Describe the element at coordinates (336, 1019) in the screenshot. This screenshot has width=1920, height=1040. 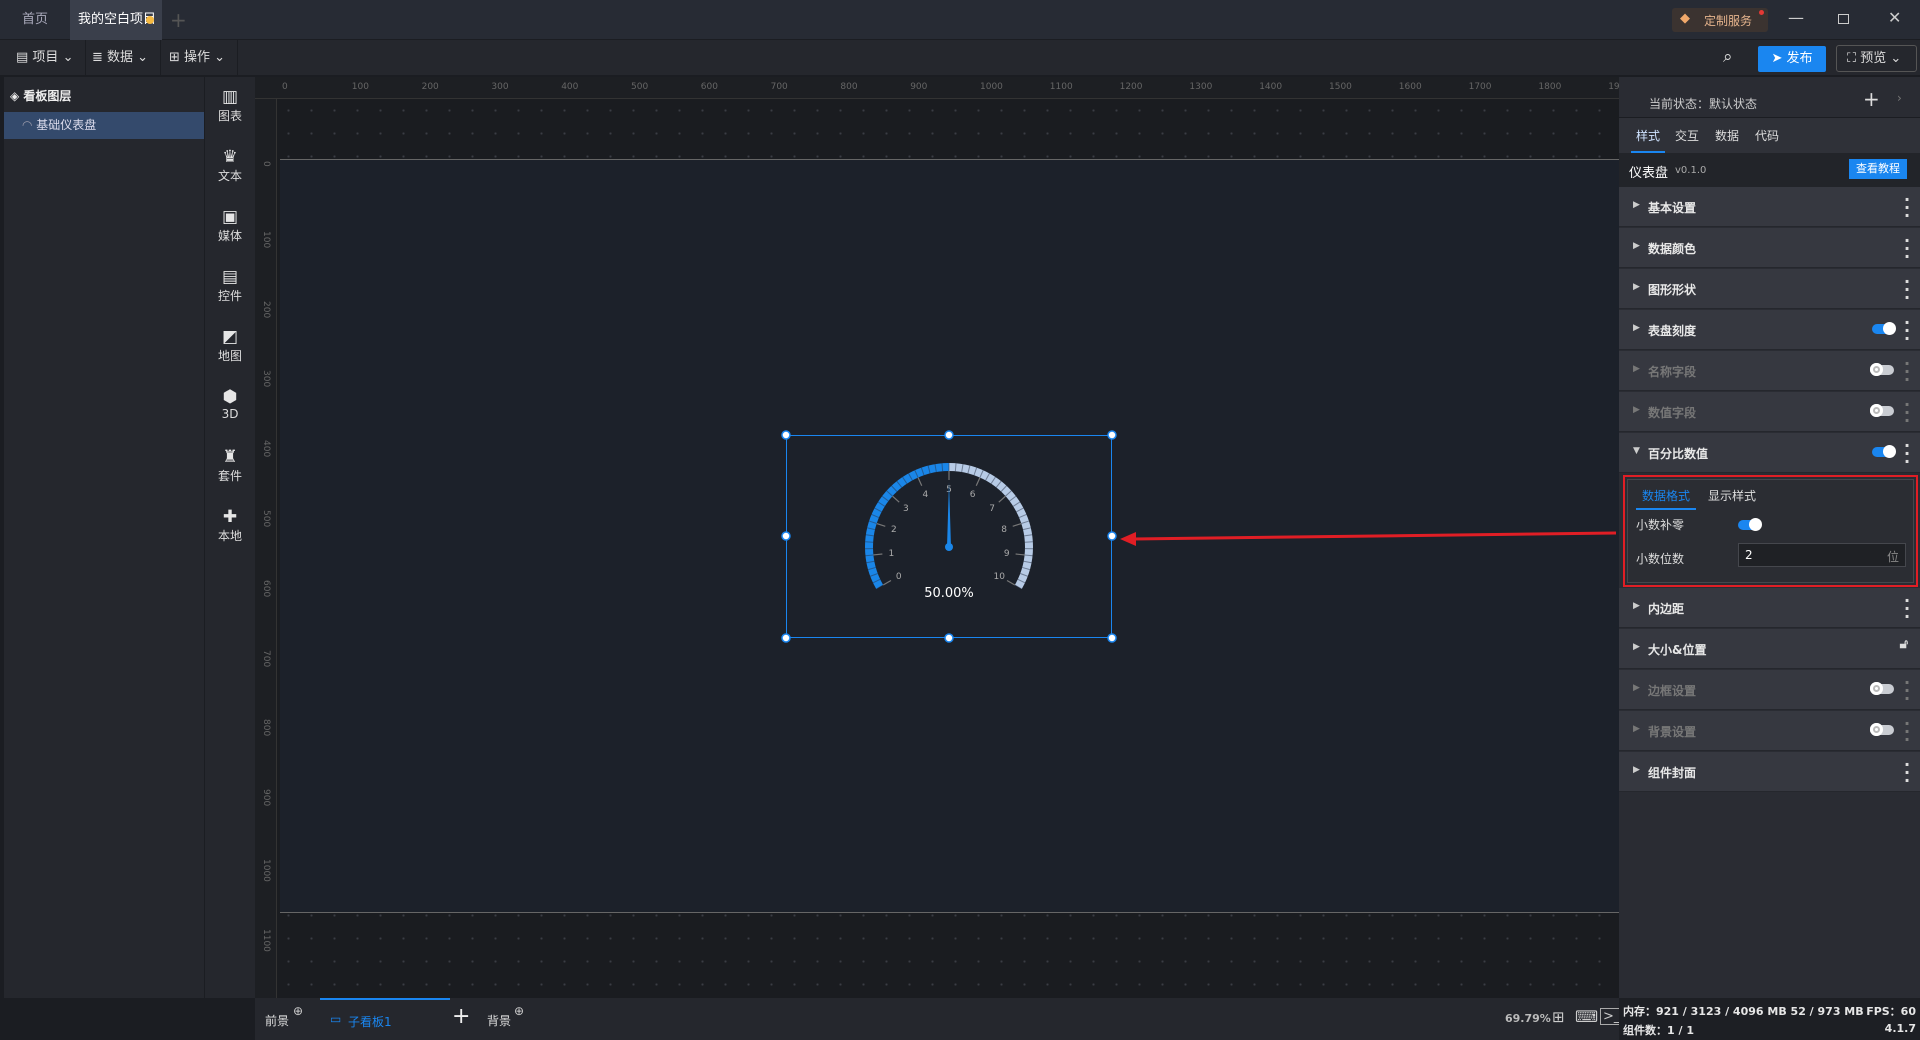
I see `board-icon: ▭` at that location.